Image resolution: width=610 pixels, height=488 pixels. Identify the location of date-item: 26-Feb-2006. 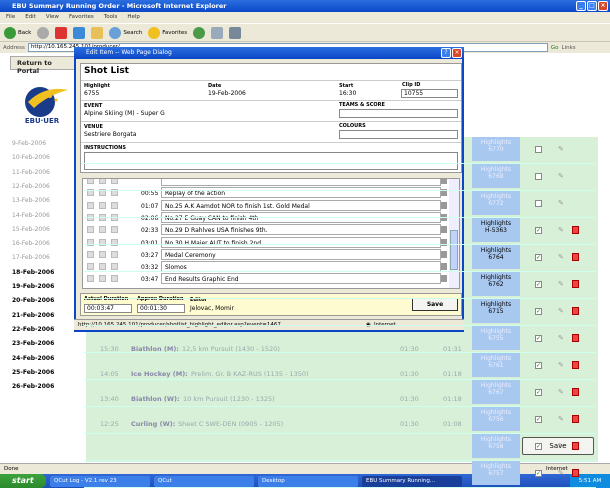
(43, 386).